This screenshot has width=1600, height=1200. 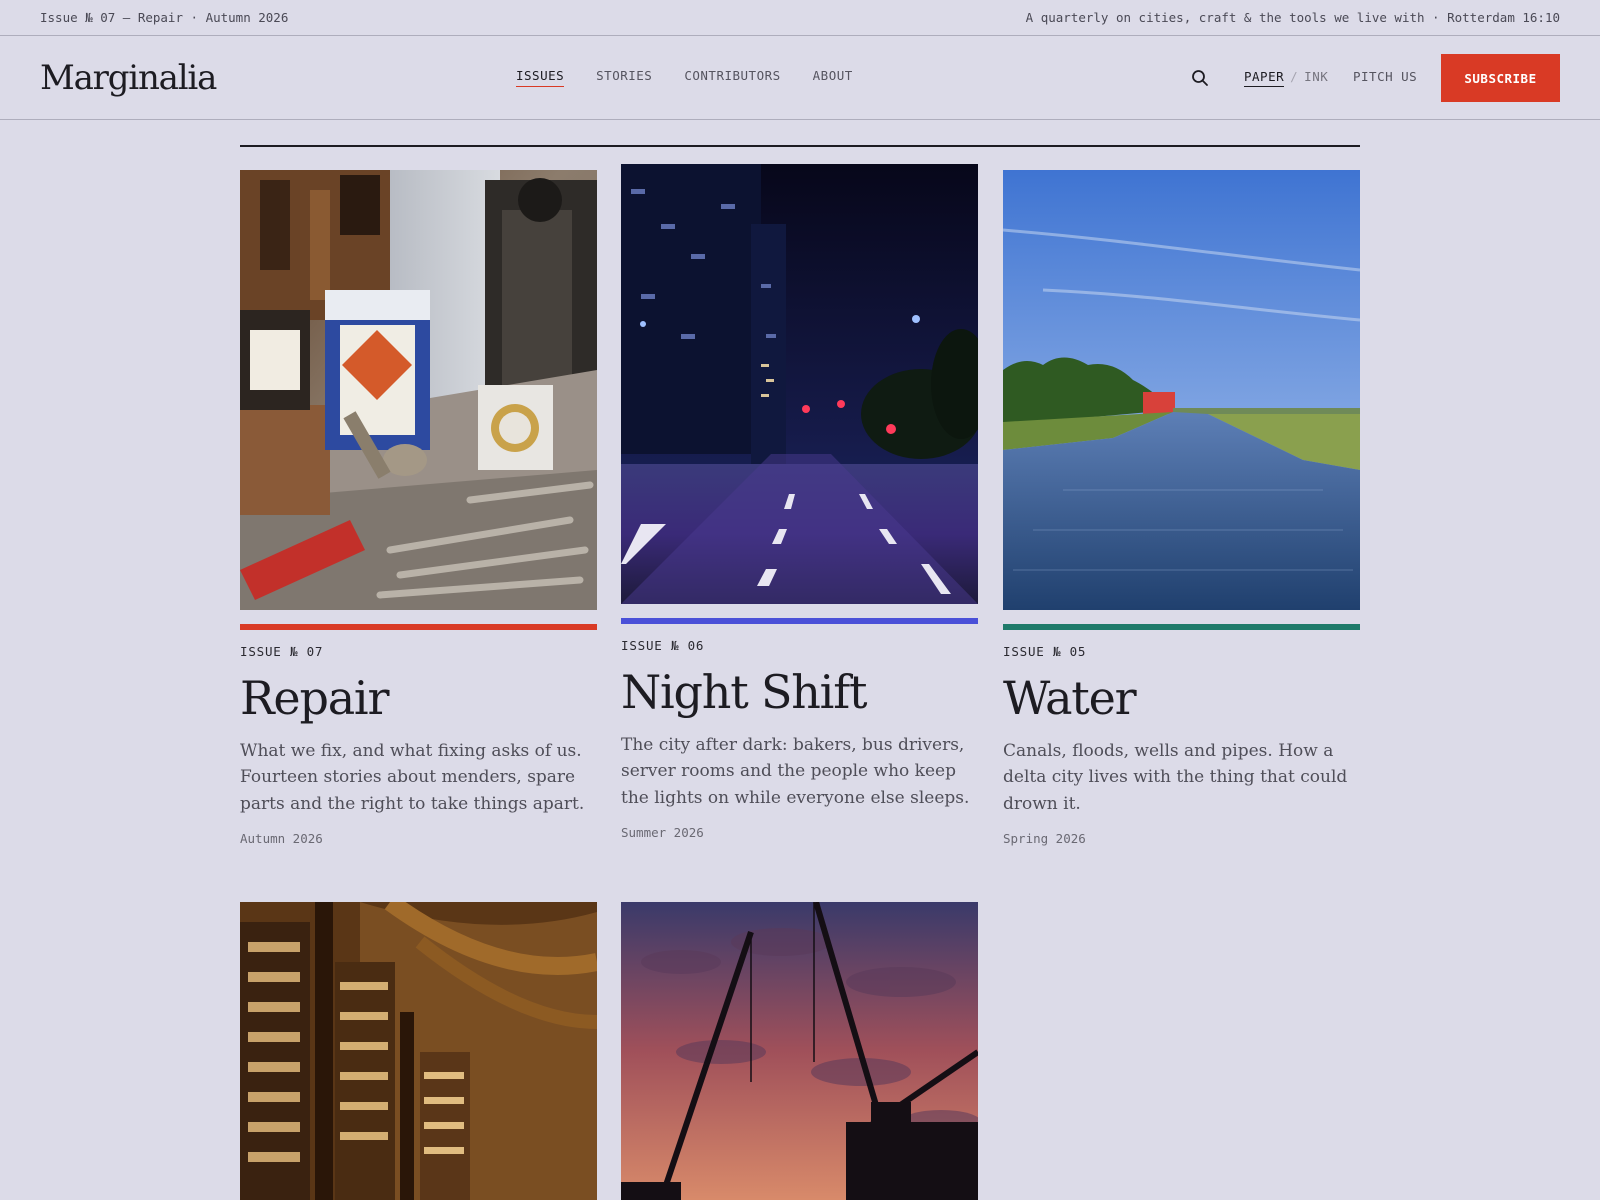 I want to click on subscribe-button: SUBSCRIBE, so click(x=1500, y=78).